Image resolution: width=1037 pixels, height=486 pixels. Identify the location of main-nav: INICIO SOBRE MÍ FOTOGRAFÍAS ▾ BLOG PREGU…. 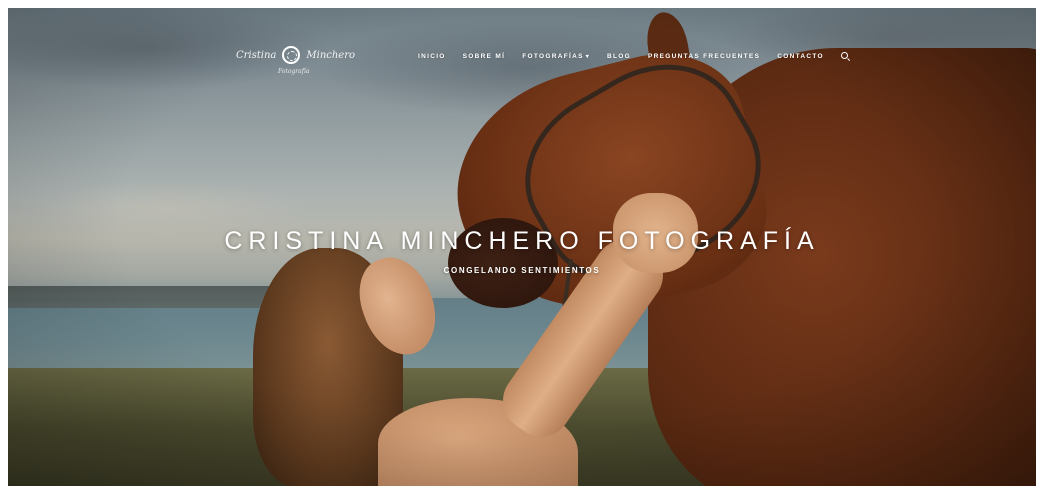
(634, 56).